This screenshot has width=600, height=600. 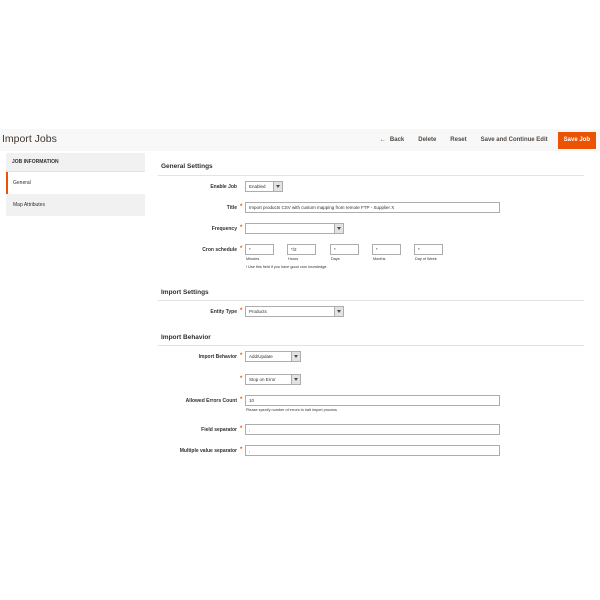 I want to click on title-label: Title, so click(x=231, y=208).